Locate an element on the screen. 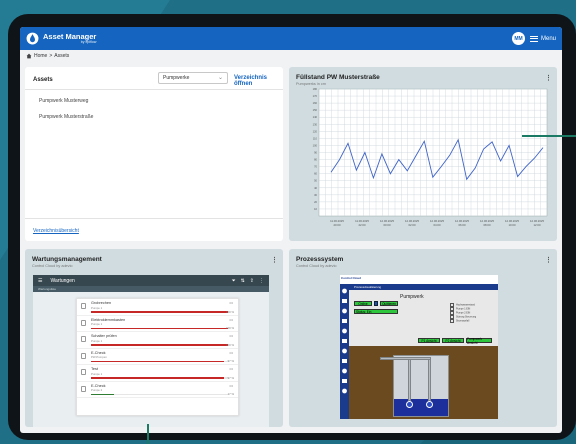  pump-1-icon is located at coordinates (409, 404).